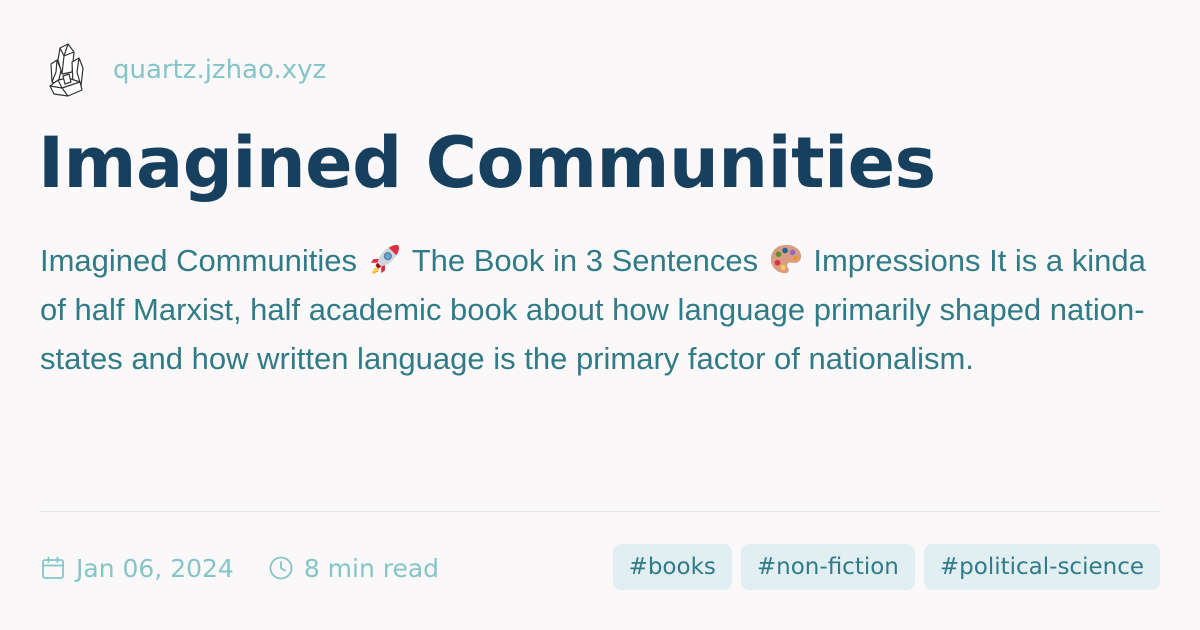  What do you see at coordinates (199, 260) in the screenshot?
I see `description-part-1: Imagined Communities` at bounding box center [199, 260].